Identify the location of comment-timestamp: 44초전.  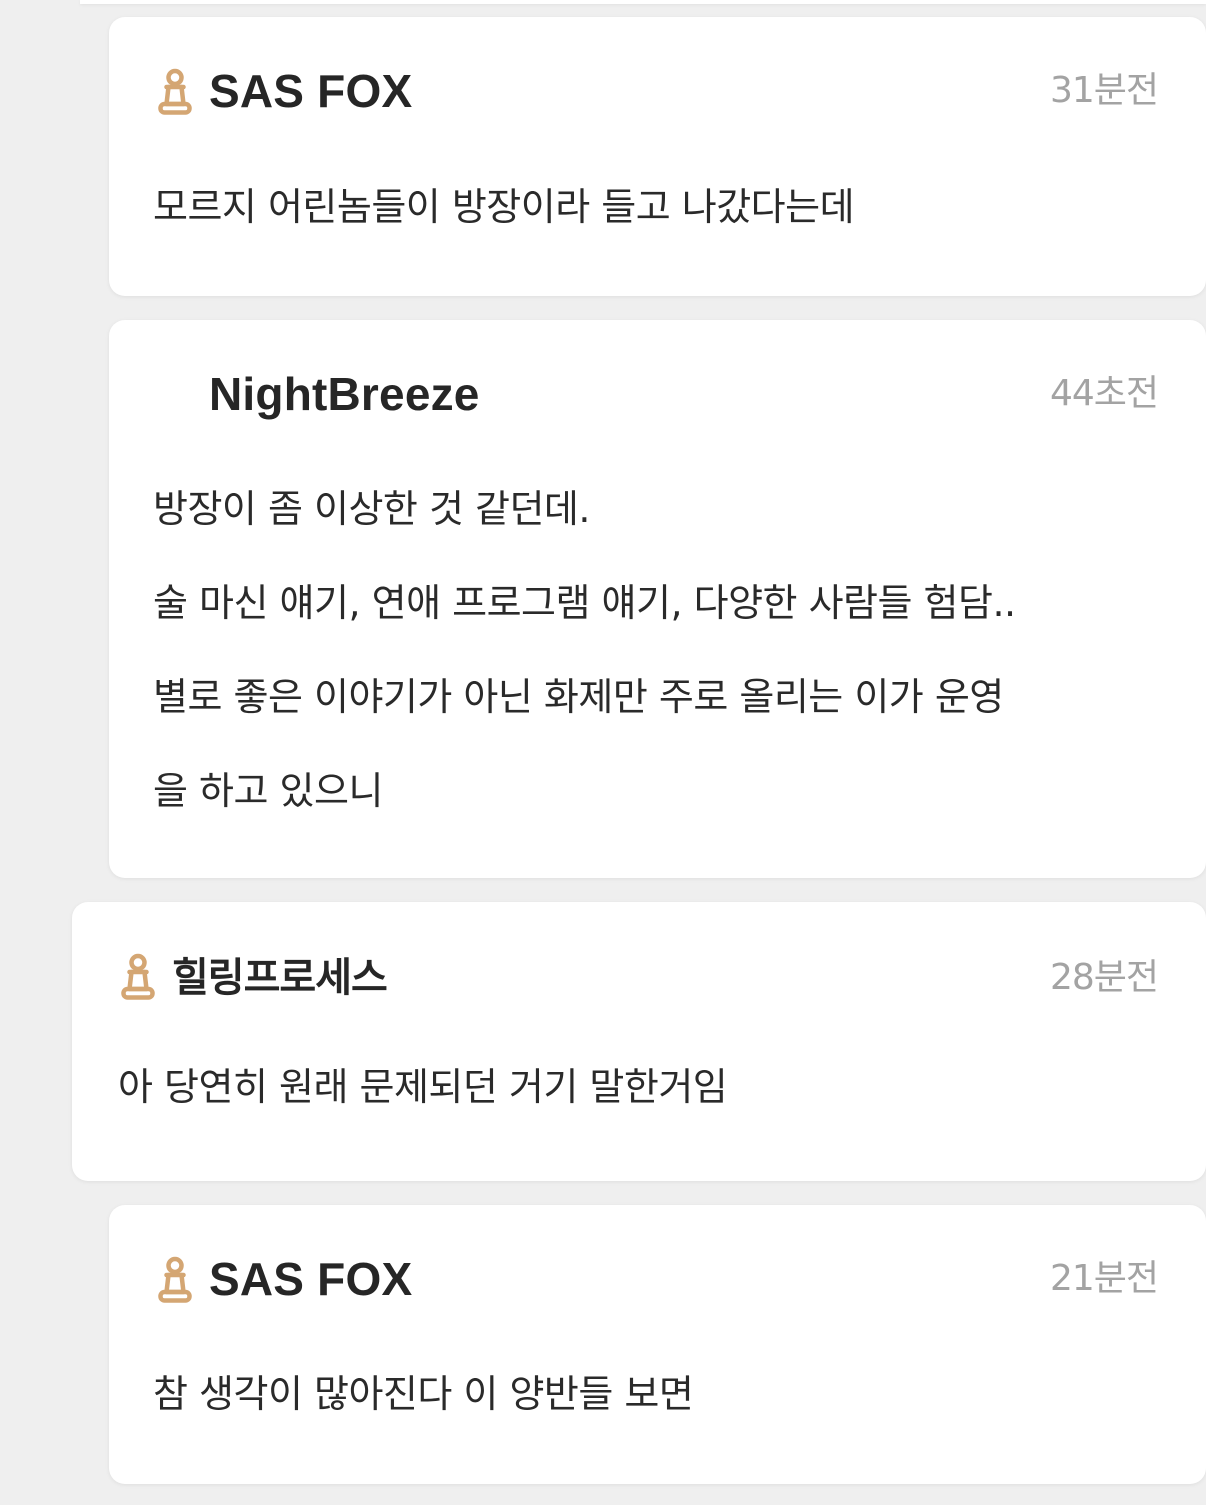
(1104, 393).